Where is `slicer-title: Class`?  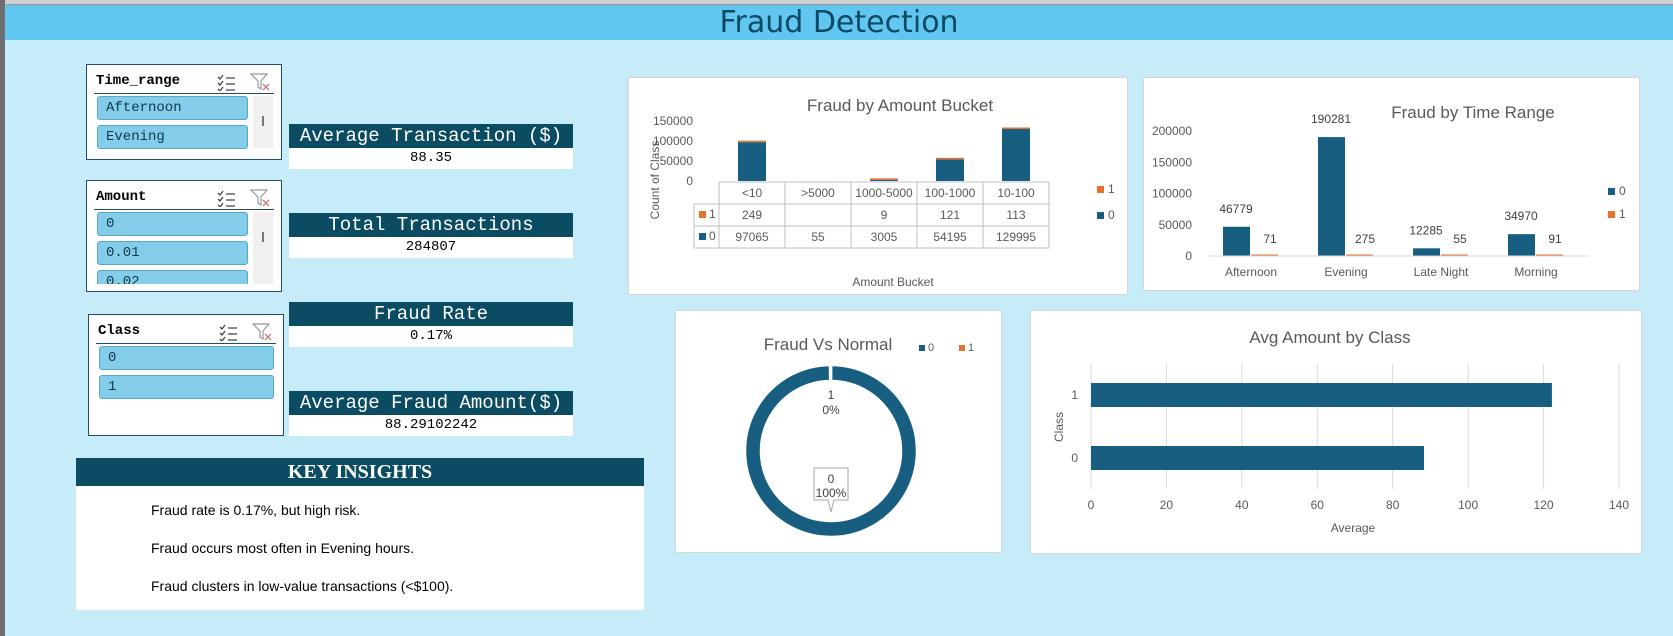 slicer-title: Class is located at coordinates (119, 331).